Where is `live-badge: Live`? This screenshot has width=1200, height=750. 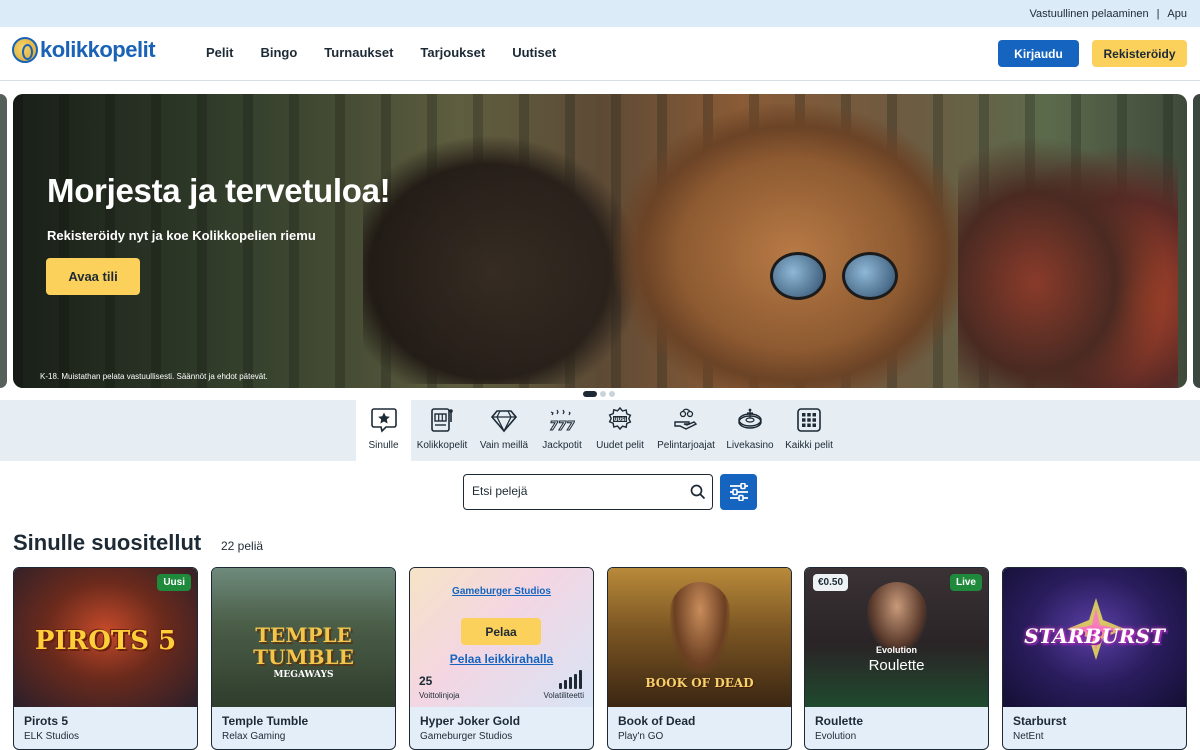 live-badge: Live is located at coordinates (965, 582).